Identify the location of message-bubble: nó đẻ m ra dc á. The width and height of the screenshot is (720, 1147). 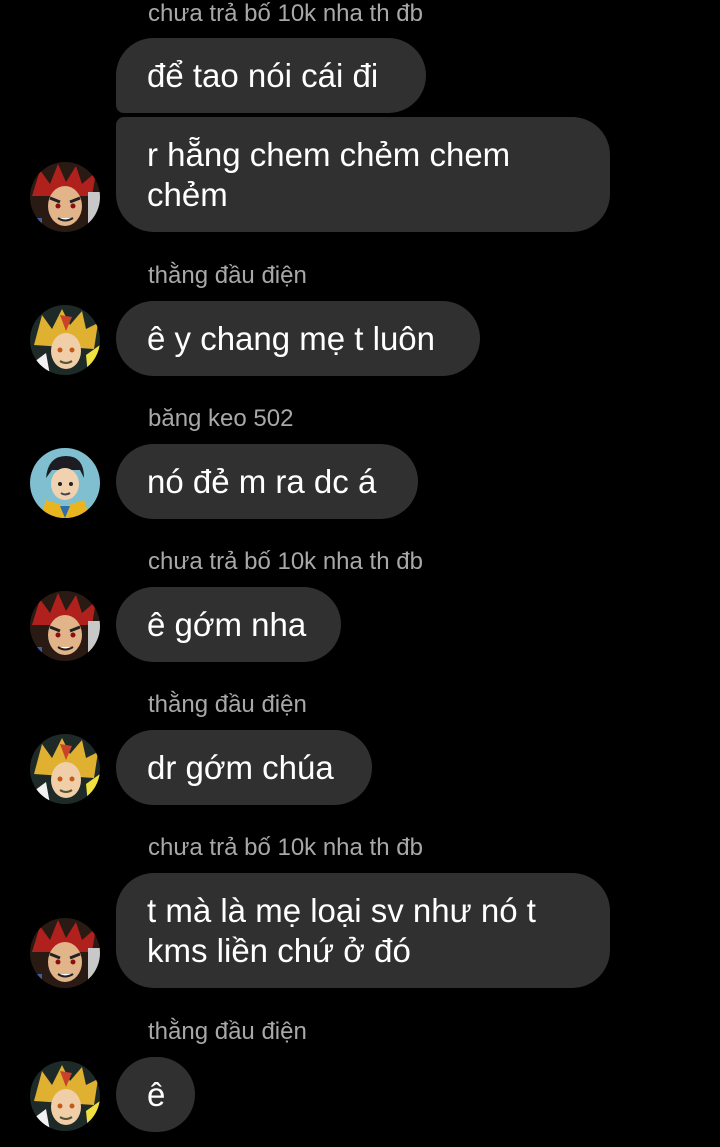
(267, 481).